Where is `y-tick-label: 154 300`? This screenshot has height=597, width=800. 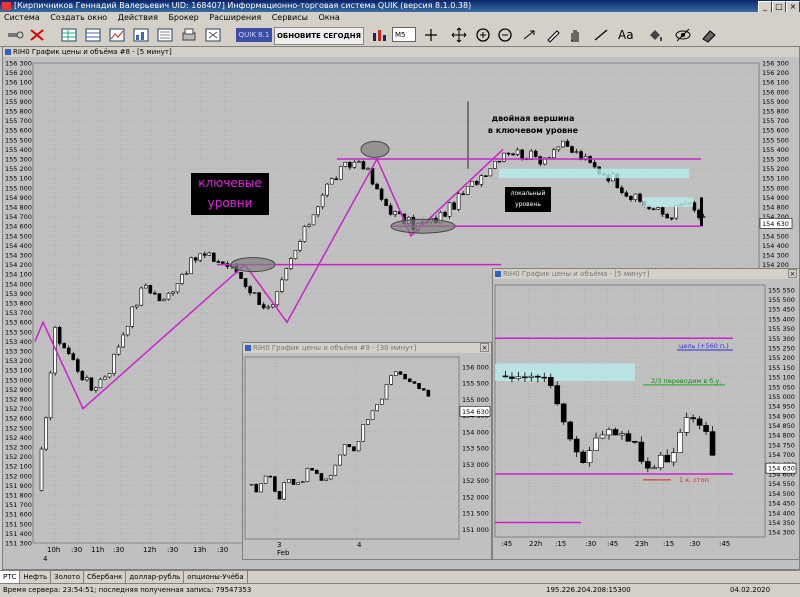 y-tick-label: 154 300 is located at coordinates (781, 533).